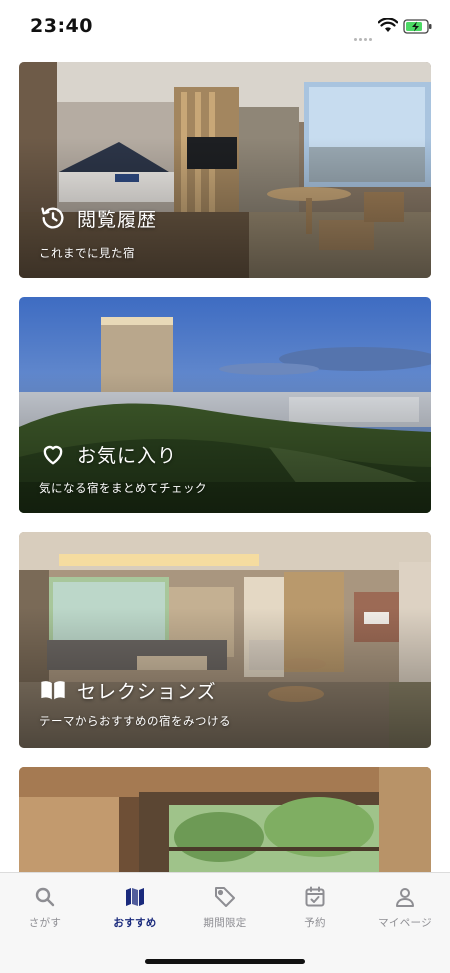  Describe the element at coordinates (135, 897) in the screenshot. I see `map-icon` at that location.